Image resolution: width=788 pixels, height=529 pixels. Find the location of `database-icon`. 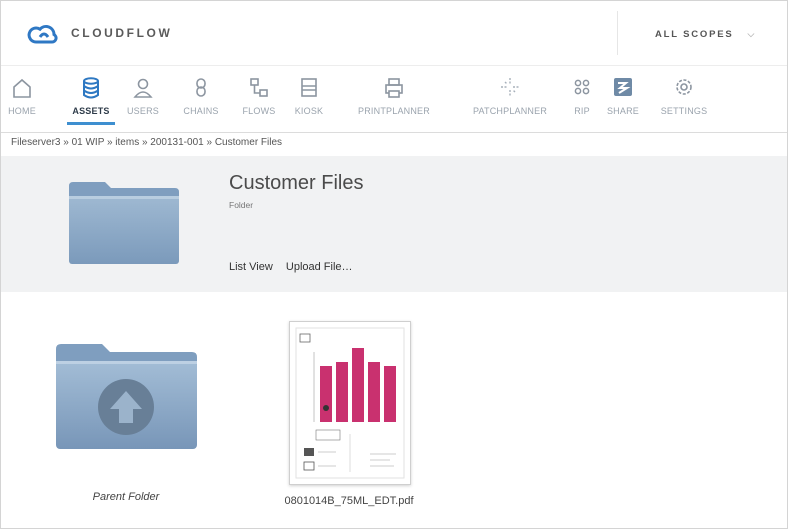

database-icon is located at coordinates (91, 88).